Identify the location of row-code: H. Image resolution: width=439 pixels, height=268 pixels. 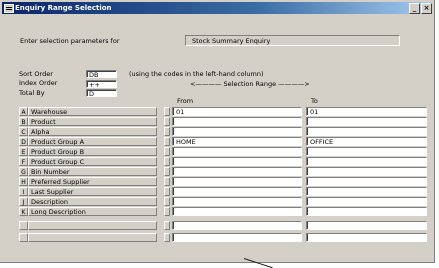
(23, 181).